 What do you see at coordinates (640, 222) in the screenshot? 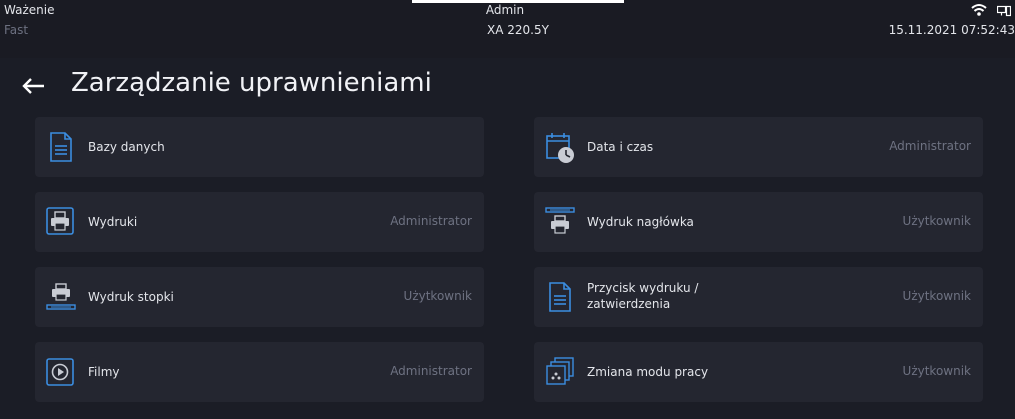
I see `setting-label: Wydruk nagłówka` at bounding box center [640, 222].